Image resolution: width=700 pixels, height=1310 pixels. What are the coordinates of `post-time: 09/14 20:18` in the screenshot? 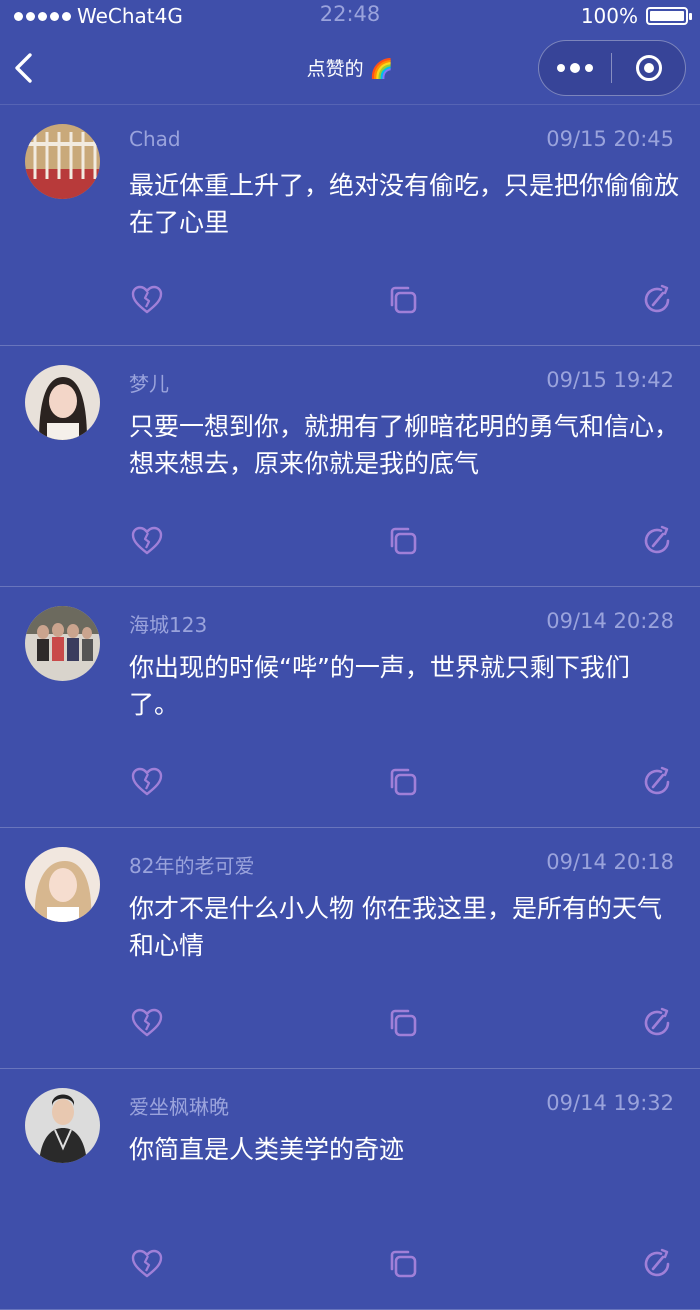 It's located at (610, 862).